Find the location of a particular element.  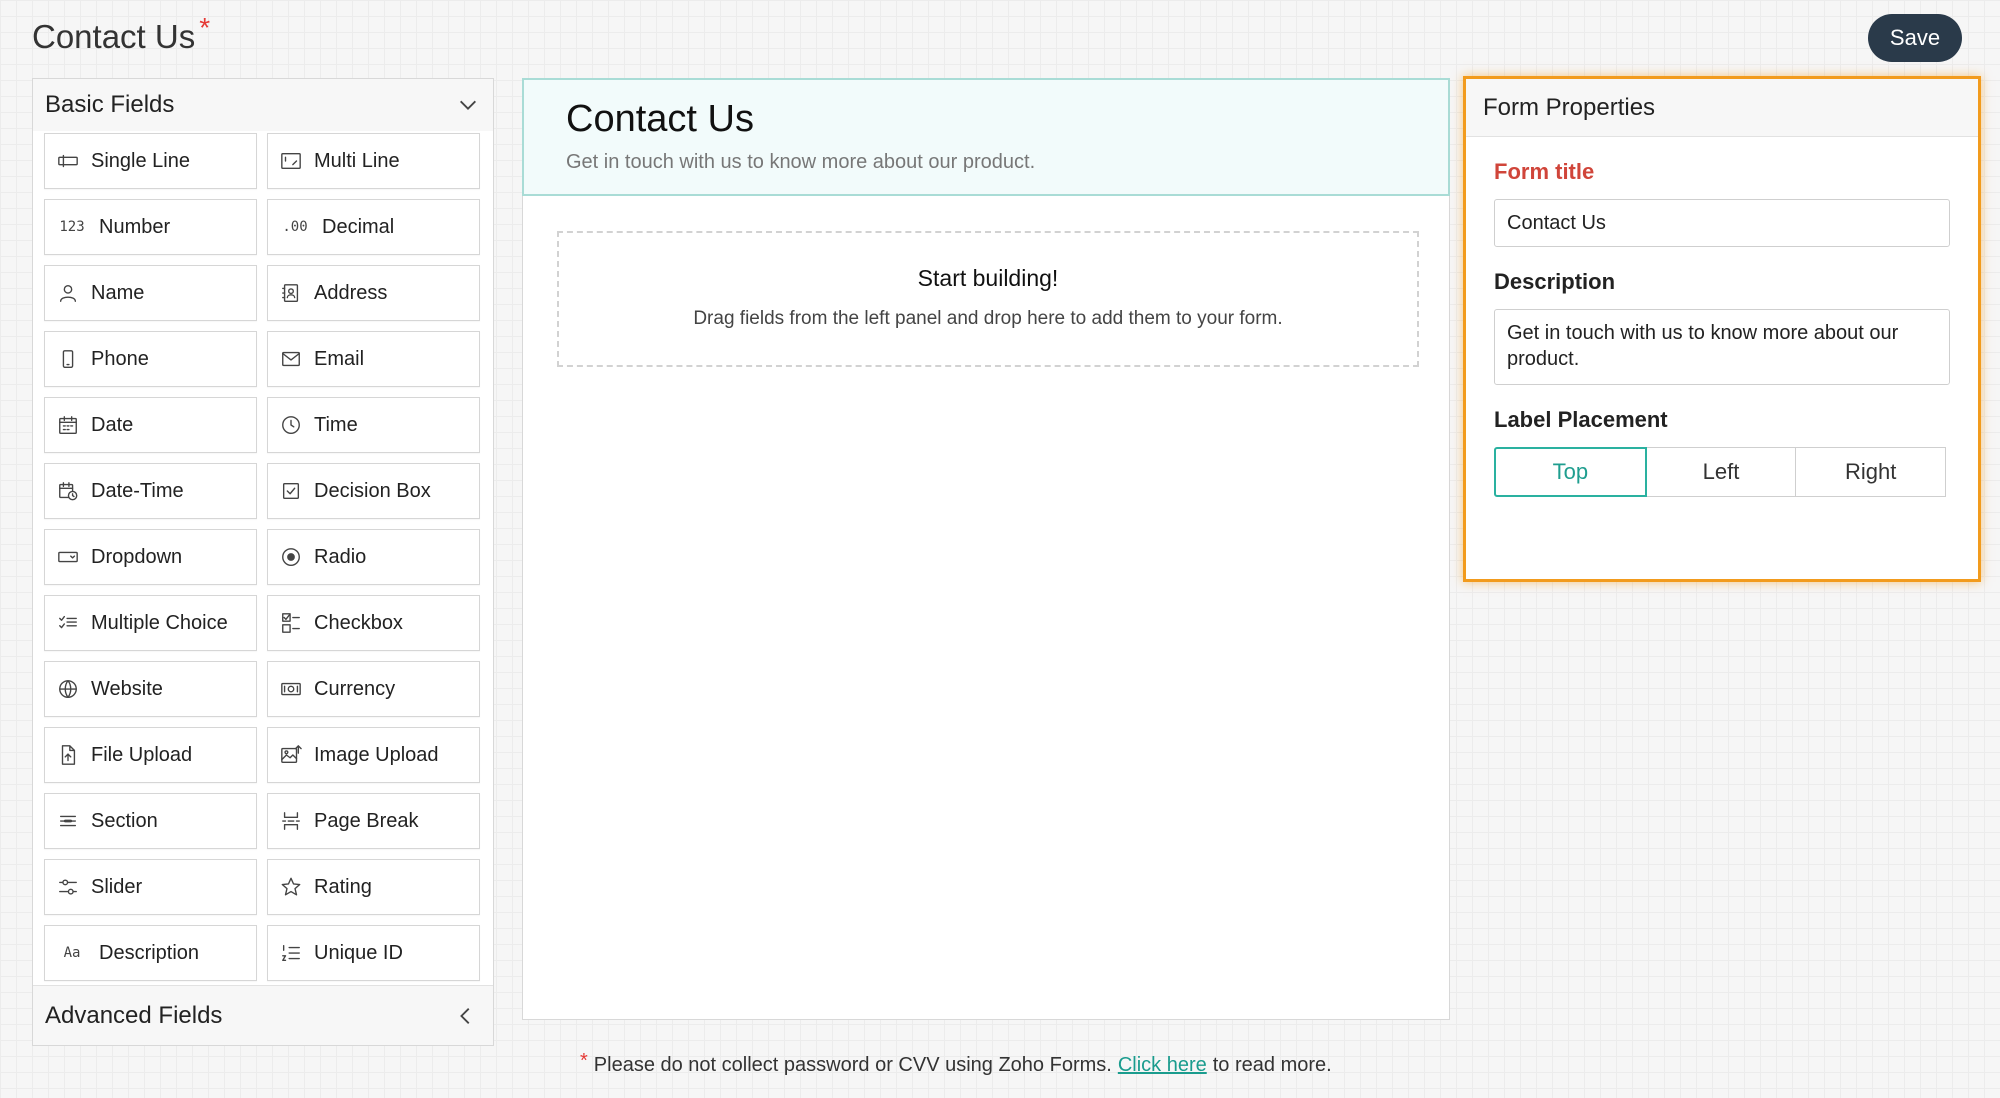

field-label: Image Upload is located at coordinates (376, 754).